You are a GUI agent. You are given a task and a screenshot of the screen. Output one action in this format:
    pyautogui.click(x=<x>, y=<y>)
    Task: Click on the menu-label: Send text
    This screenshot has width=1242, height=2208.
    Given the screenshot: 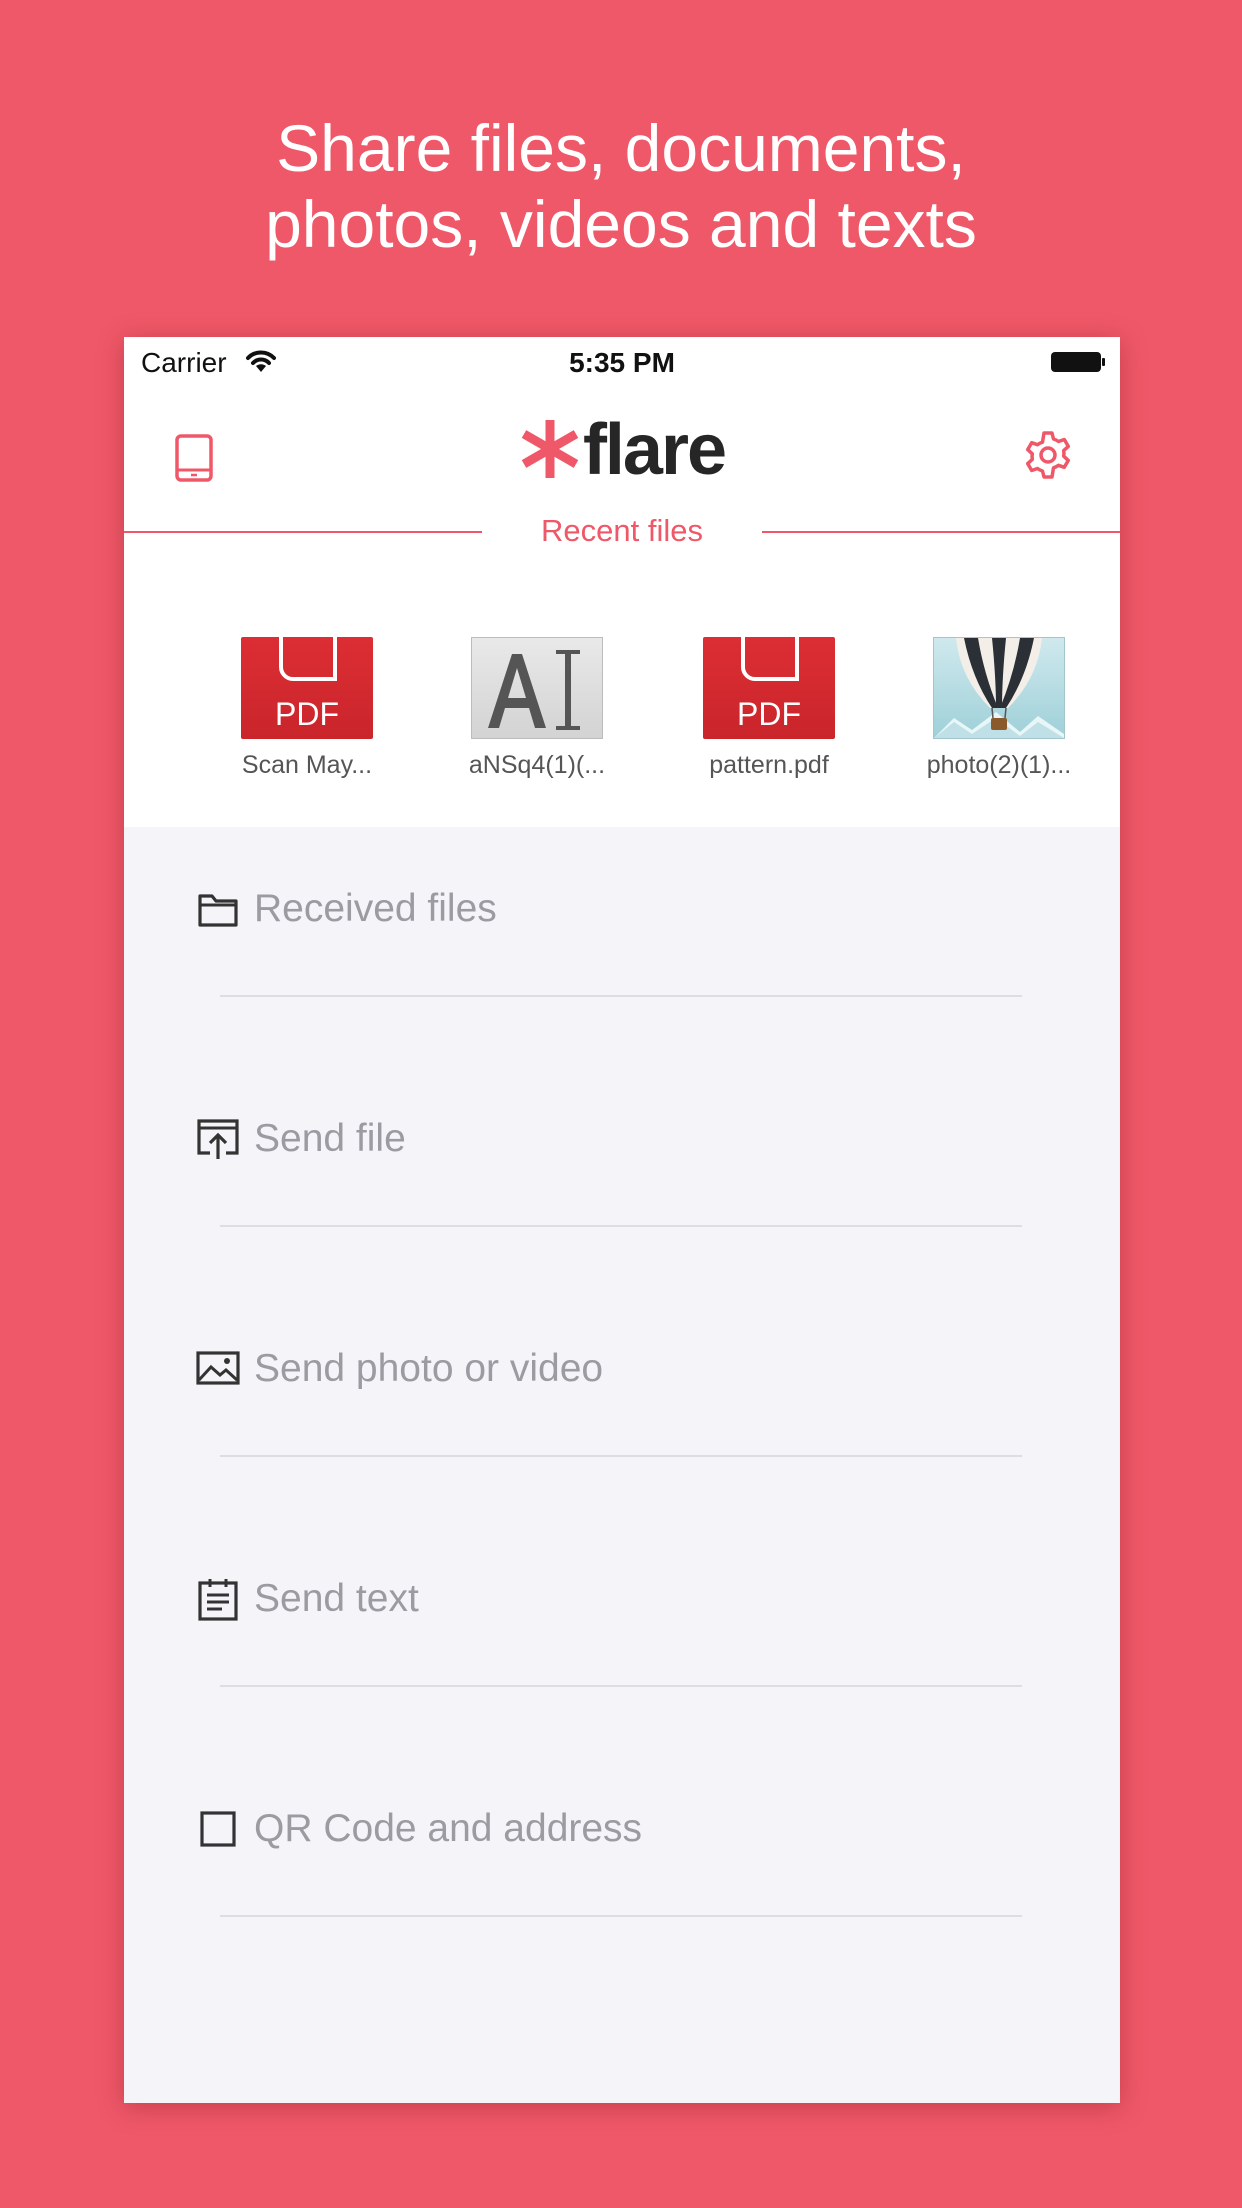 What is the action you would take?
    pyautogui.click(x=336, y=1598)
    